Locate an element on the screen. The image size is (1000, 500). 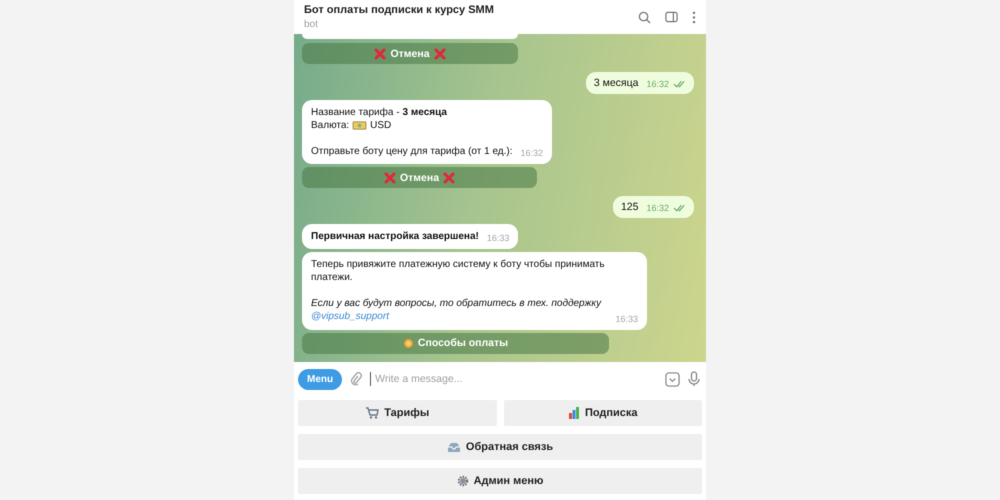
keyboard-toggle-icon is located at coordinates (672, 379).